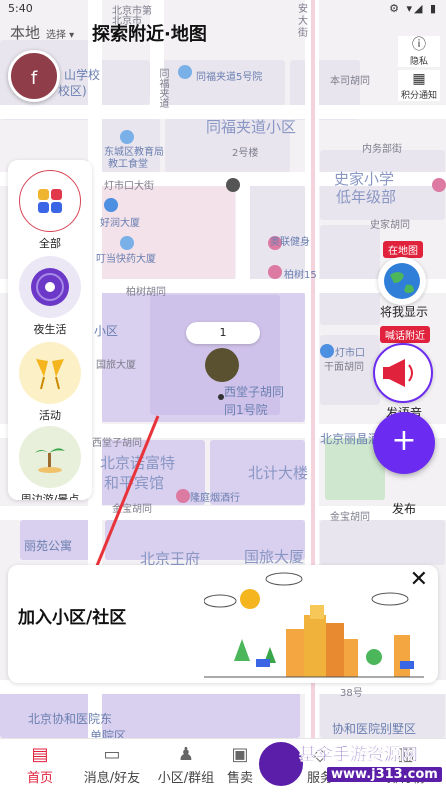 This screenshot has height=793, width=446. I want to click on map-label: 西堂子胡同, so click(254, 392).